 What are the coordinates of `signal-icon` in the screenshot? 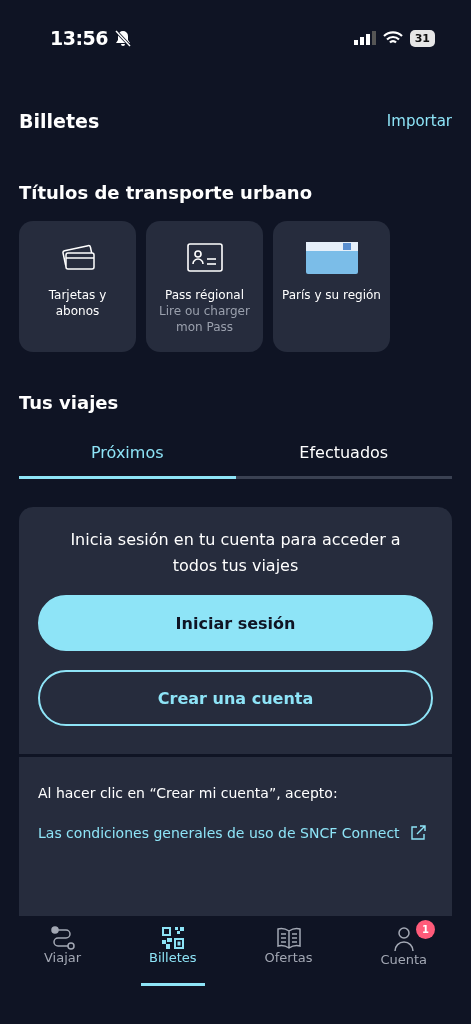 It's located at (364, 38).